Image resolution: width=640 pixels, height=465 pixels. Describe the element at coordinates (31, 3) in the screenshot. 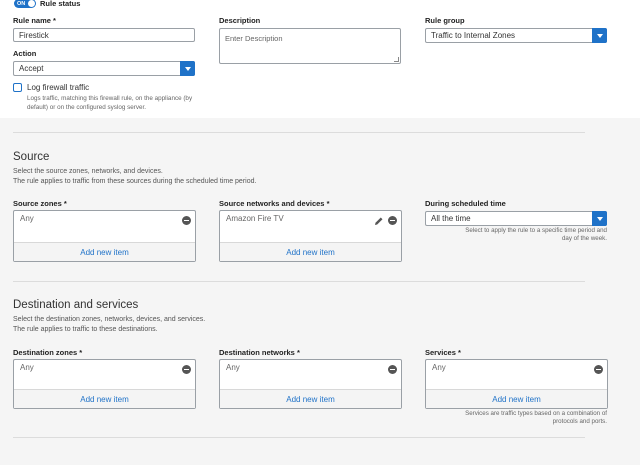

I see `toggle-knob` at that location.